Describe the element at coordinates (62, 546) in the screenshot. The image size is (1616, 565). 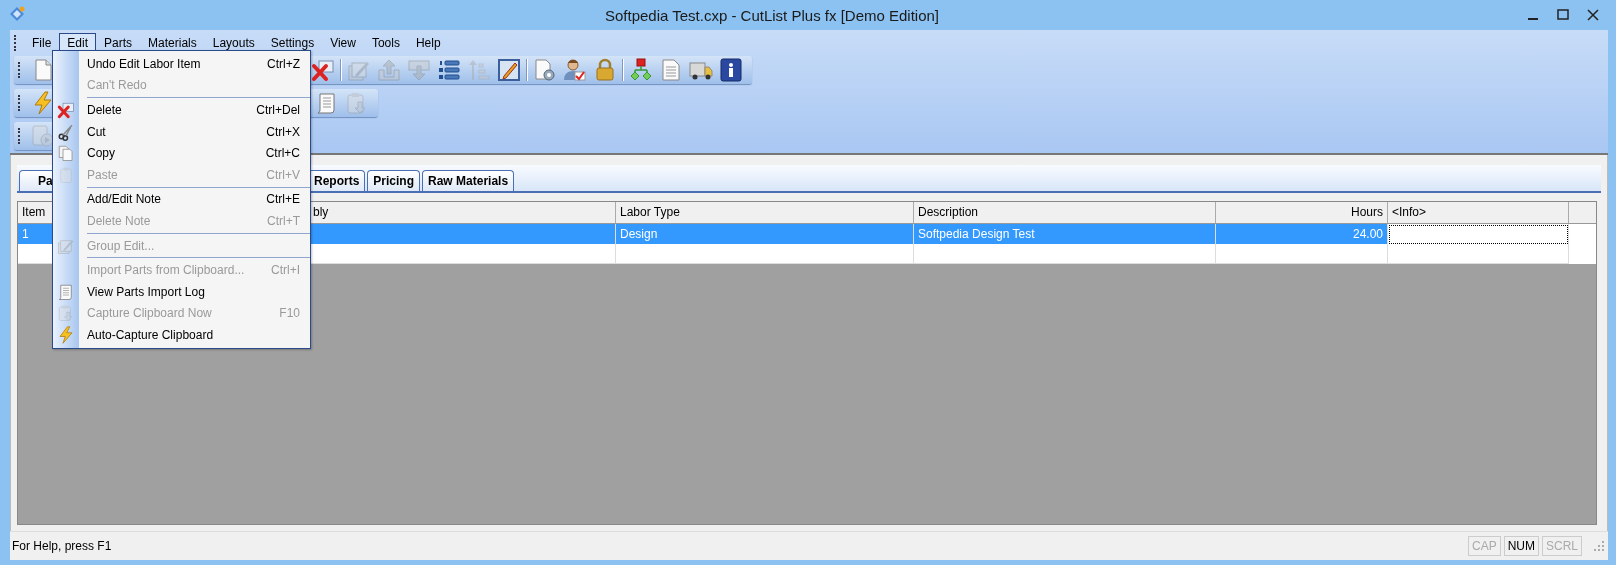
I see `status-text: For Help, press F1` at that location.